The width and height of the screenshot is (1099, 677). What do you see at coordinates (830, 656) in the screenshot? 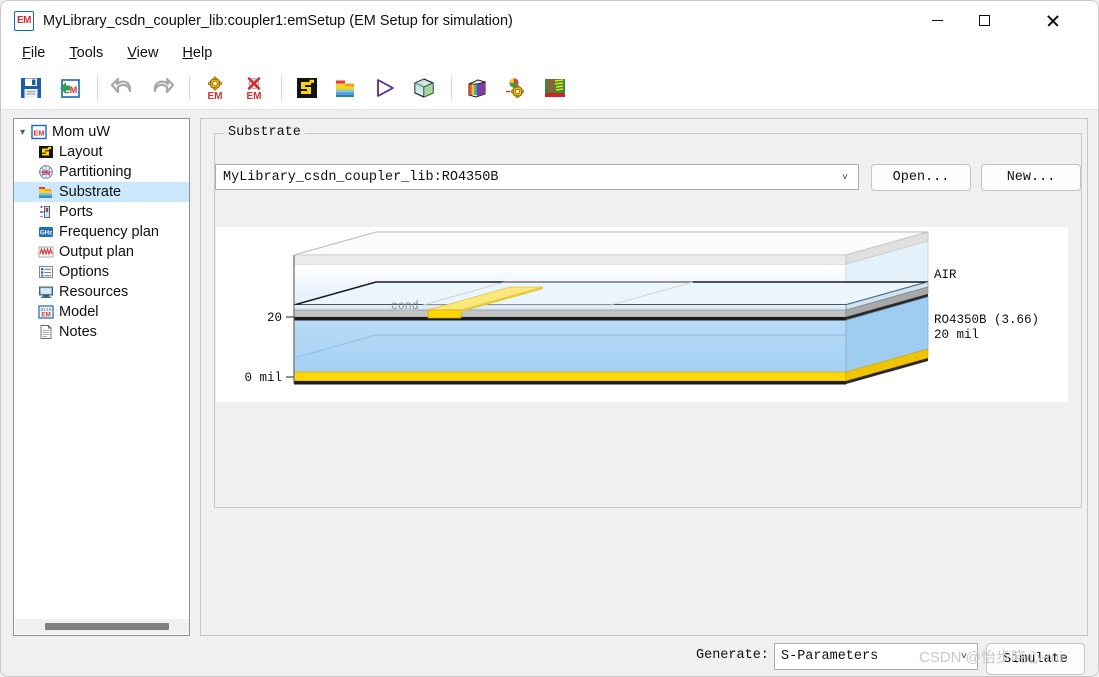
I see `generate-select-value: S-Parameters` at bounding box center [830, 656].